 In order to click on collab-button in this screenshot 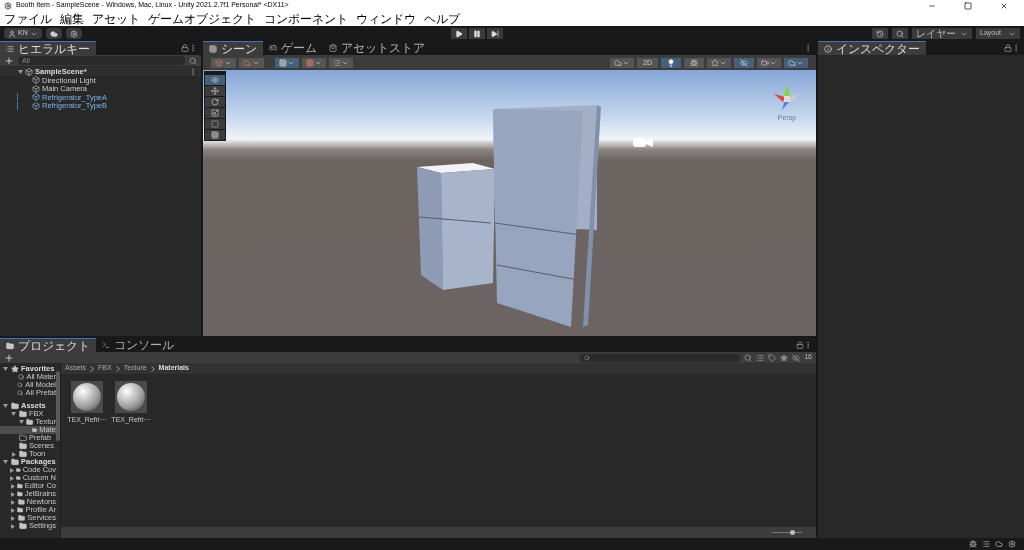, I will do `click(73, 33)`.